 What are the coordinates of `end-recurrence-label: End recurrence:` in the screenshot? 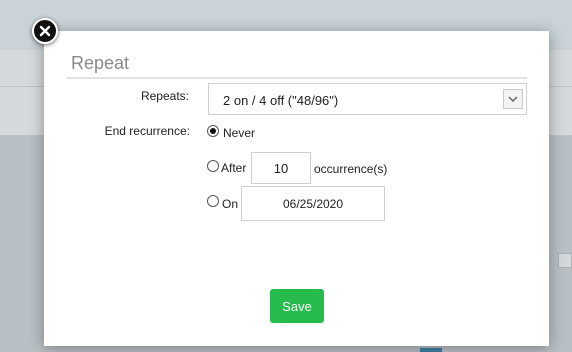 It's located at (147, 131).